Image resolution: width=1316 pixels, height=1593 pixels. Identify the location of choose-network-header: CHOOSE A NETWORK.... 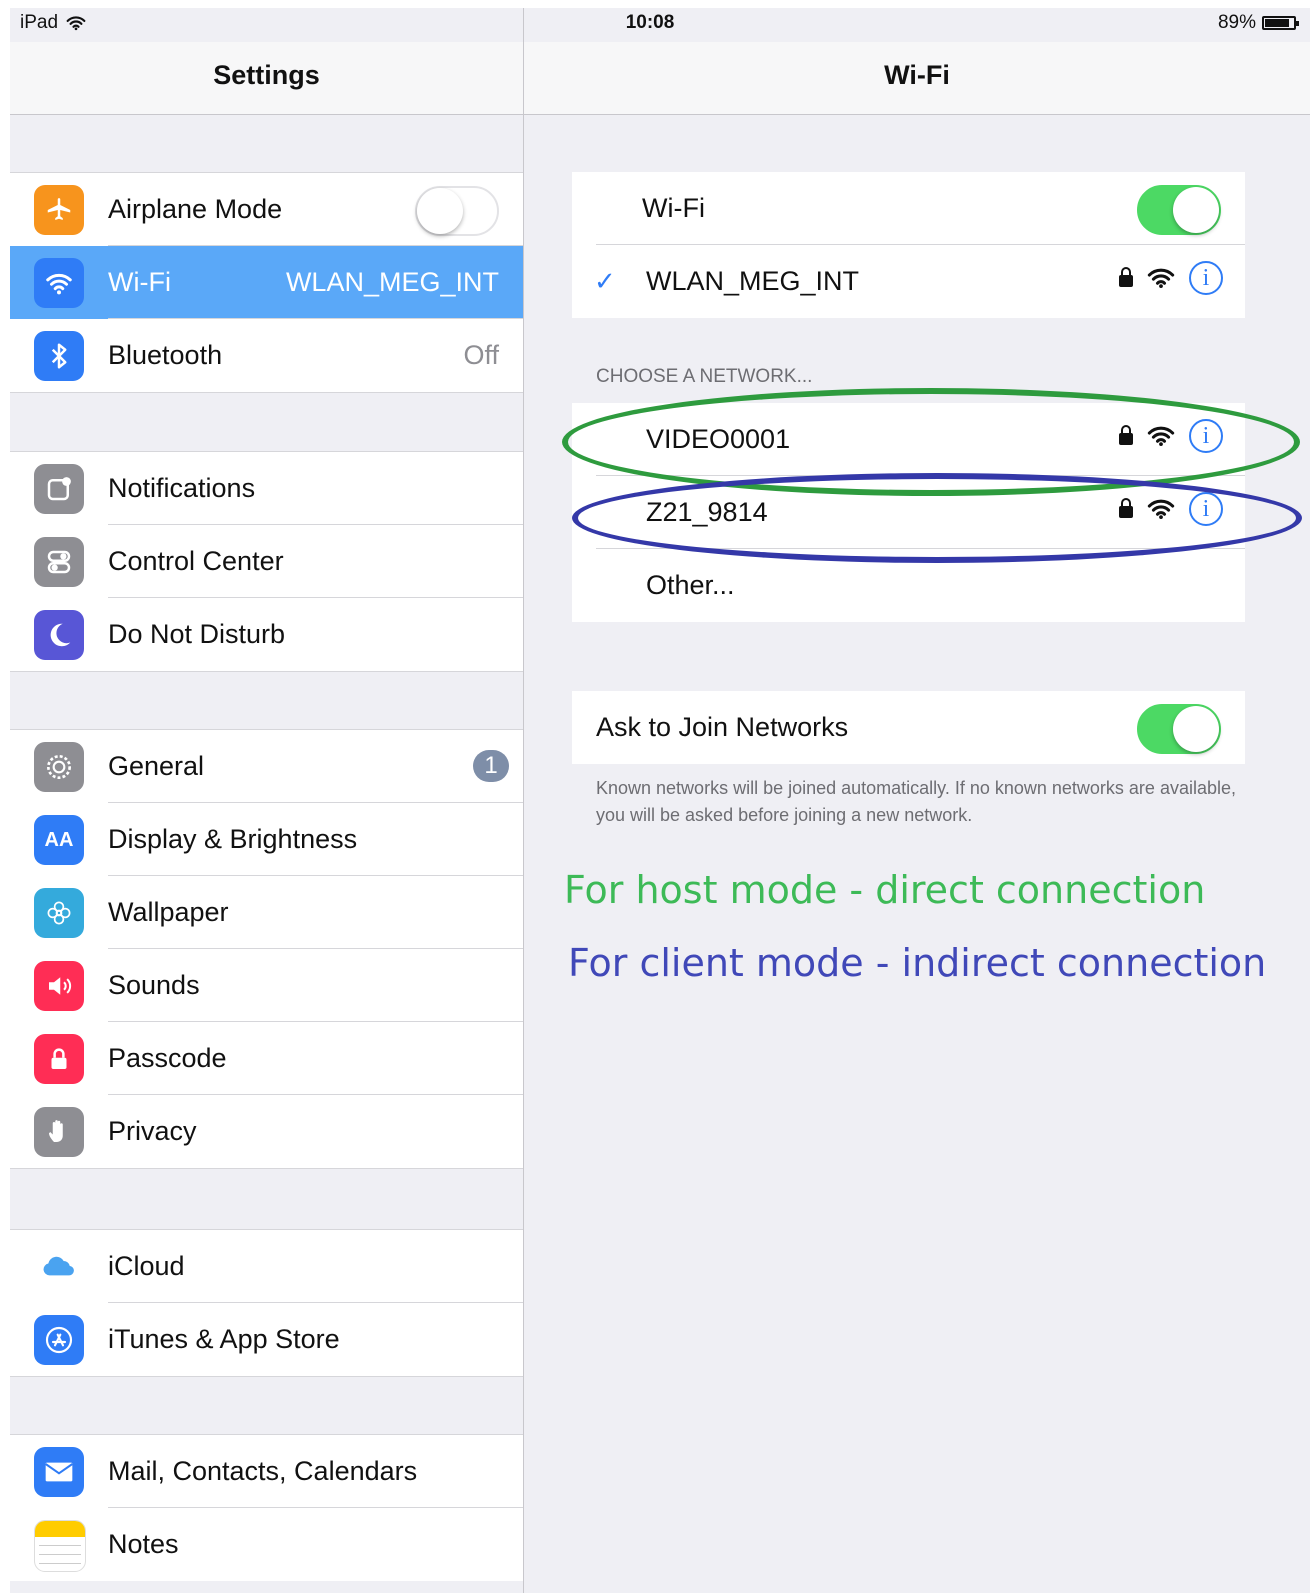
(704, 376).